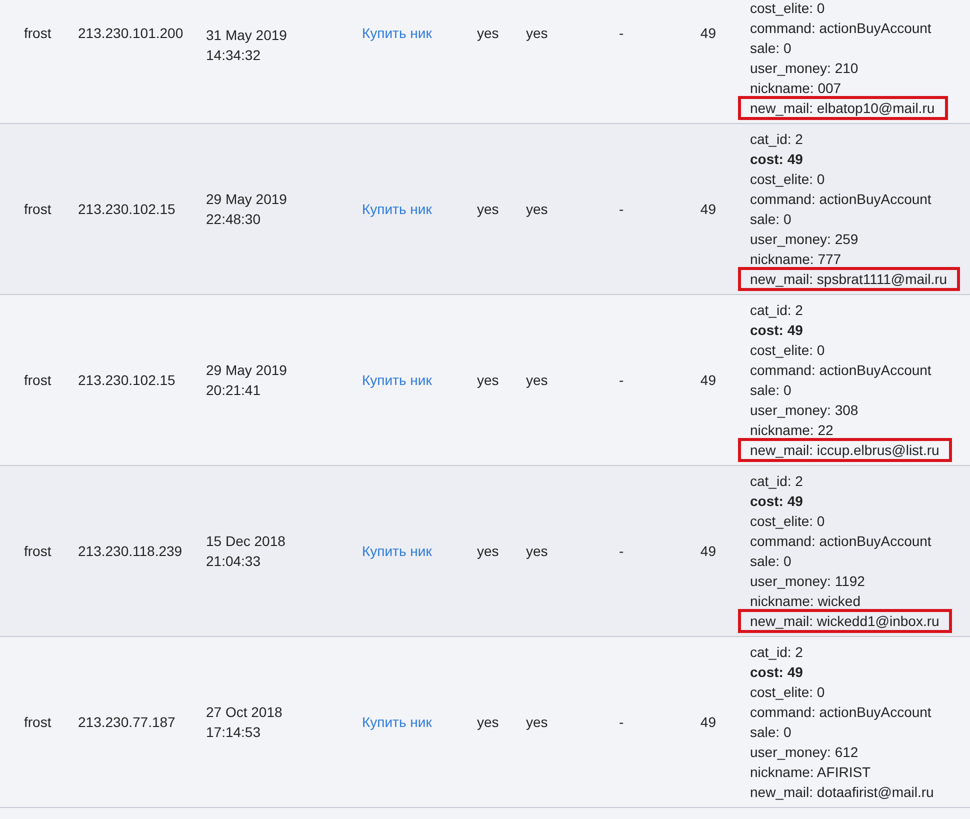  I want to click on detail-line: new_mail: dotaafirist@mail.ru, so click(842, 792).